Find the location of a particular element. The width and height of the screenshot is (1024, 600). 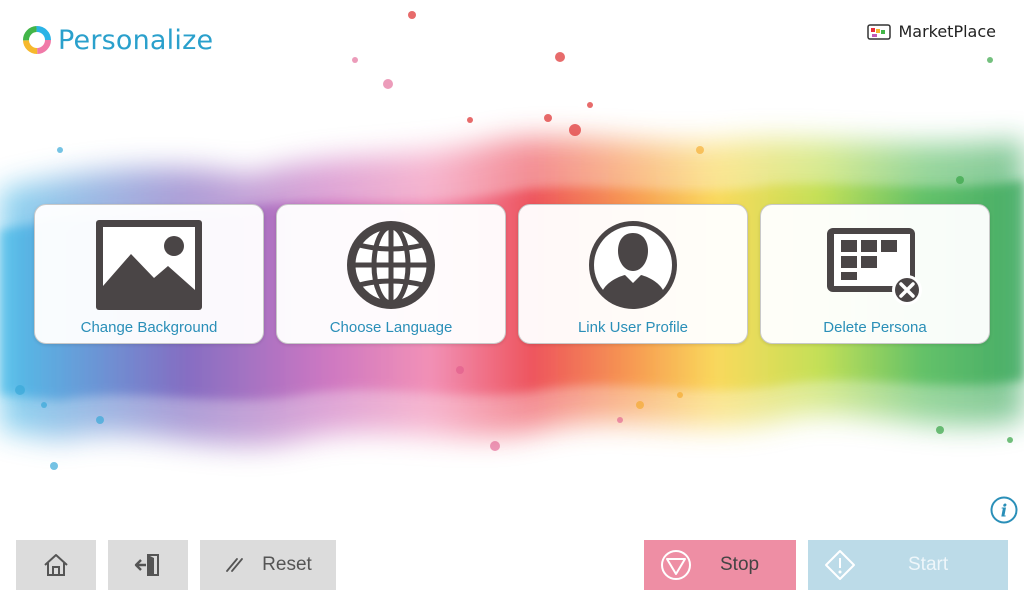

home-icon is located at coordinates (56, 565).